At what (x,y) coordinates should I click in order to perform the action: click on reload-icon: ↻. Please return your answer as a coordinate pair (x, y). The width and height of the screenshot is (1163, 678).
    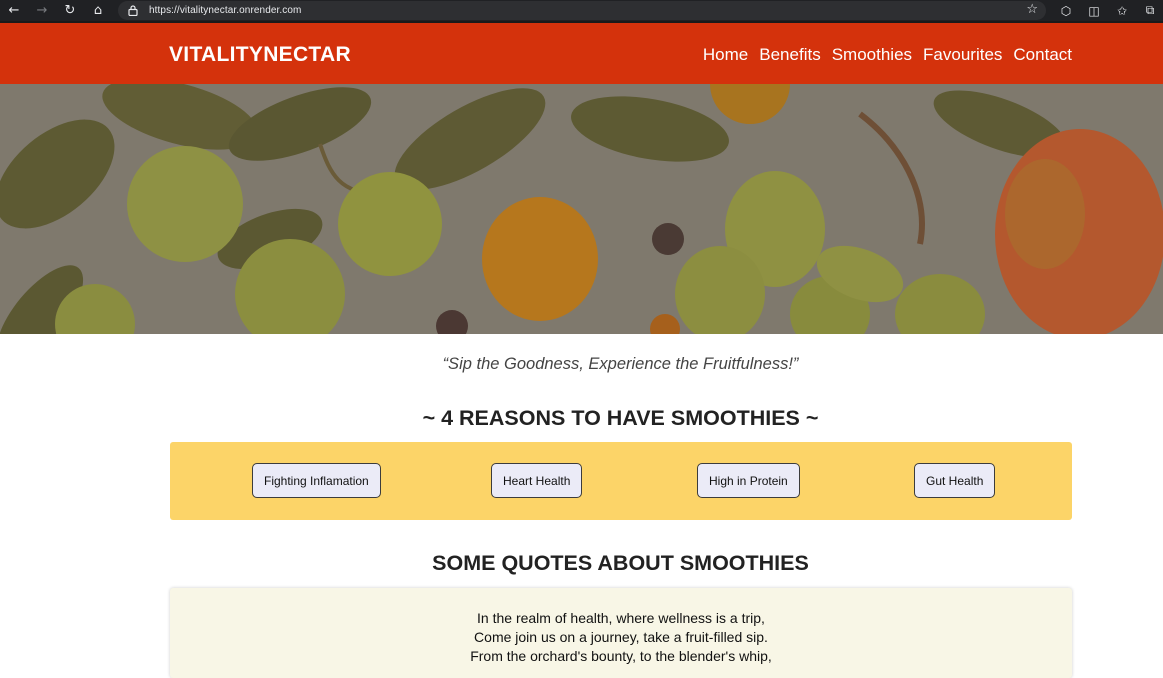
    Looking at the image, I should click on (70, 10).